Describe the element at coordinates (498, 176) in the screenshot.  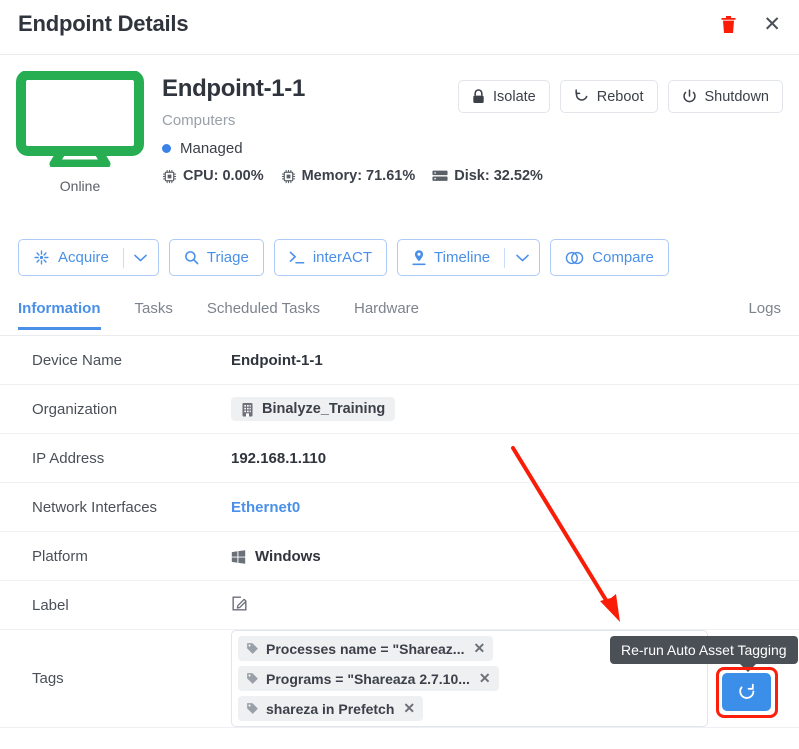
I see `disk-metric-label: Disk: 32.52%` at that location.